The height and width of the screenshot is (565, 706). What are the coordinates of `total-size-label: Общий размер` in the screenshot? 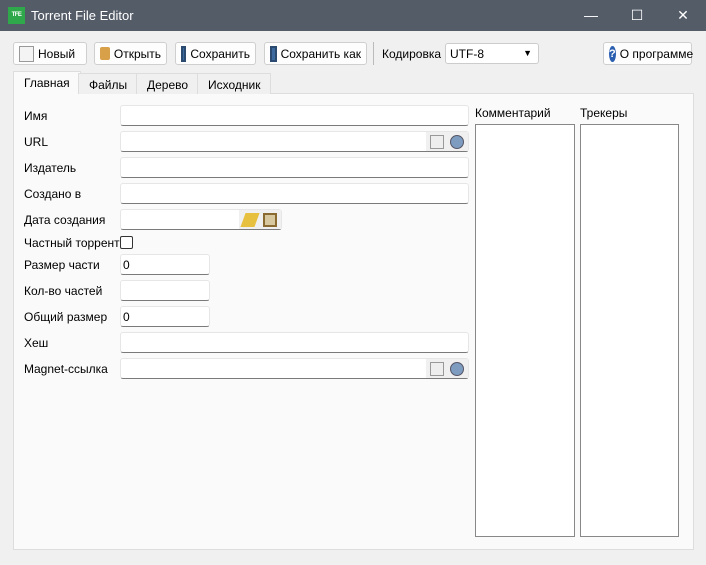 It's located at (66, 317).